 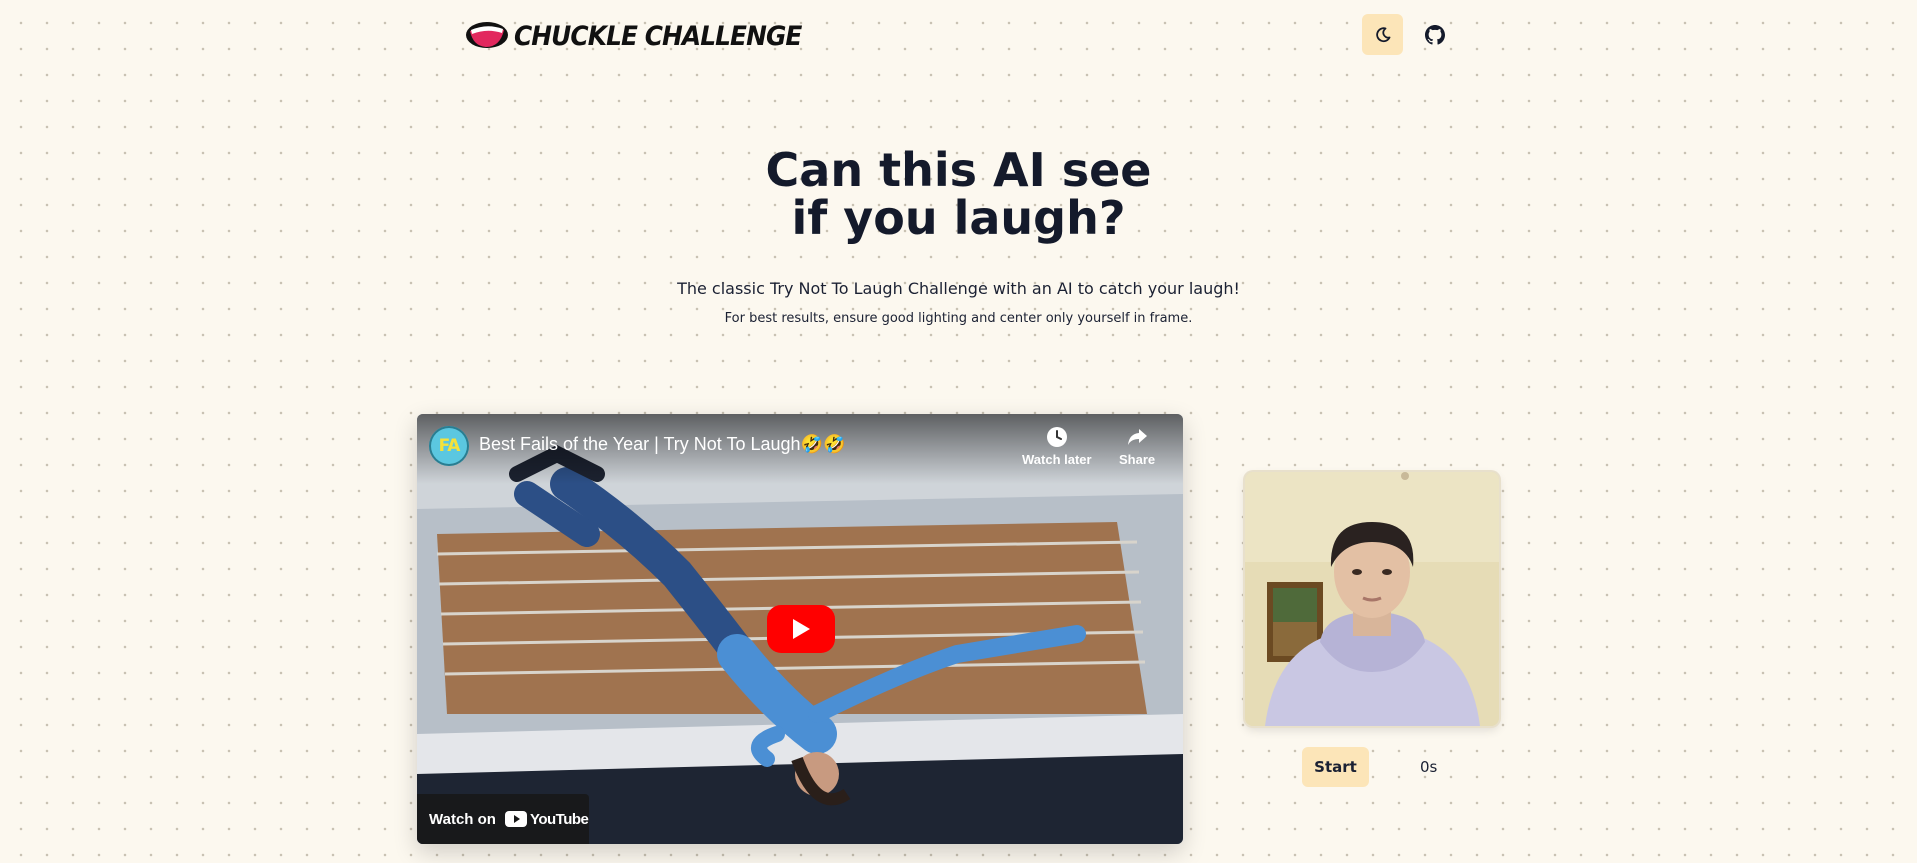 I want to click on start-button: Start, so click(x=1335, y=767).